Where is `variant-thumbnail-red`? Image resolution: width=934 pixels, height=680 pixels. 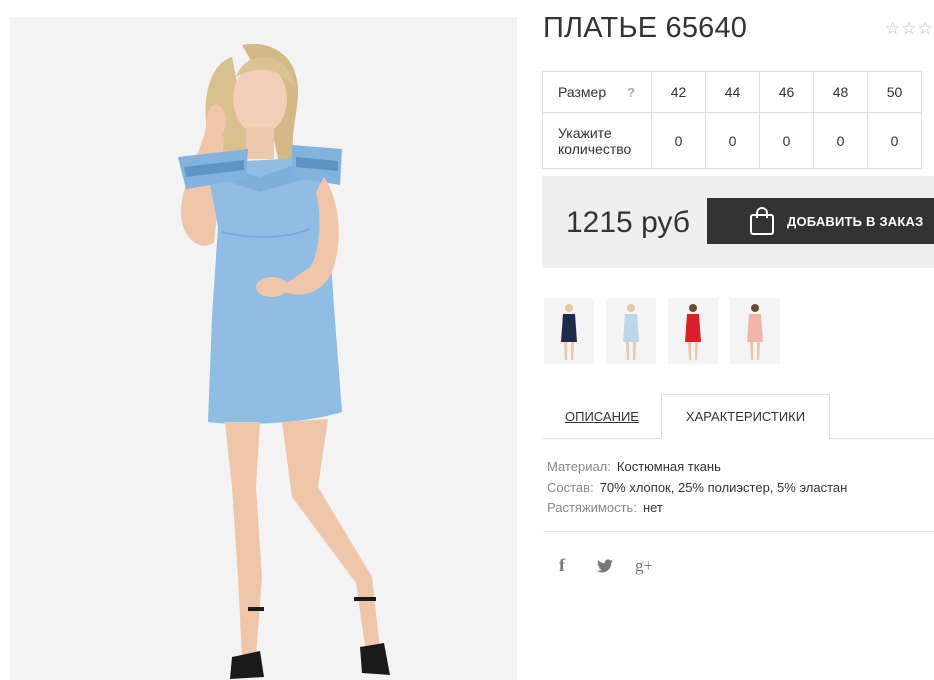 variant-thumbnail-red is located at coordinates (693, 331).